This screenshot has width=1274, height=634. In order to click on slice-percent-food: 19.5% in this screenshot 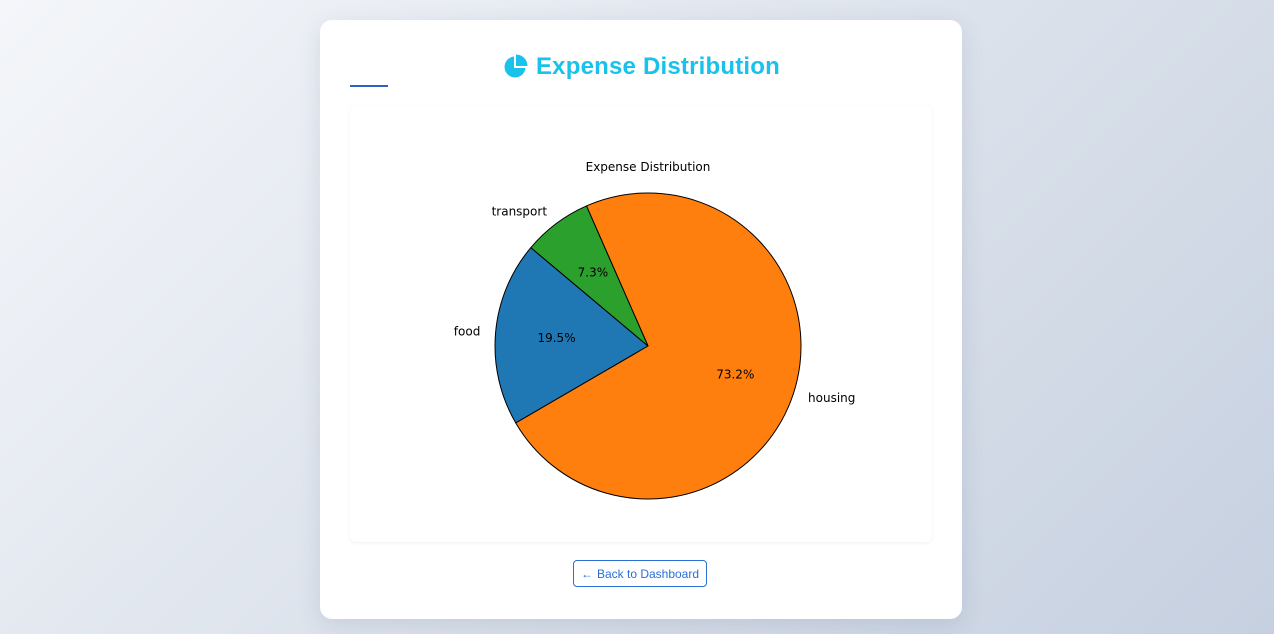, I will do `click(556, 338)`.